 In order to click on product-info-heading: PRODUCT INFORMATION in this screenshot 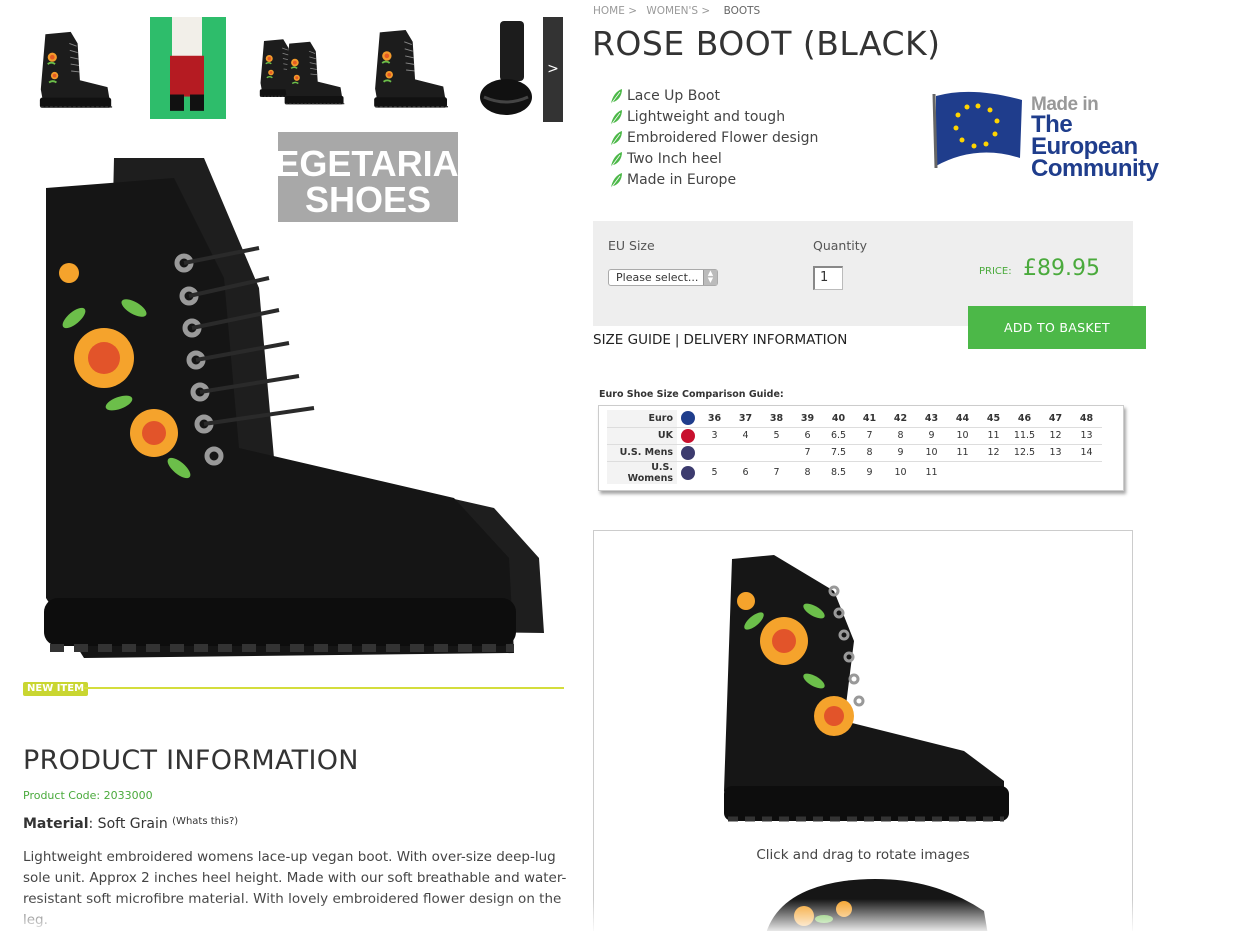, I will do `click(191, 760)`.